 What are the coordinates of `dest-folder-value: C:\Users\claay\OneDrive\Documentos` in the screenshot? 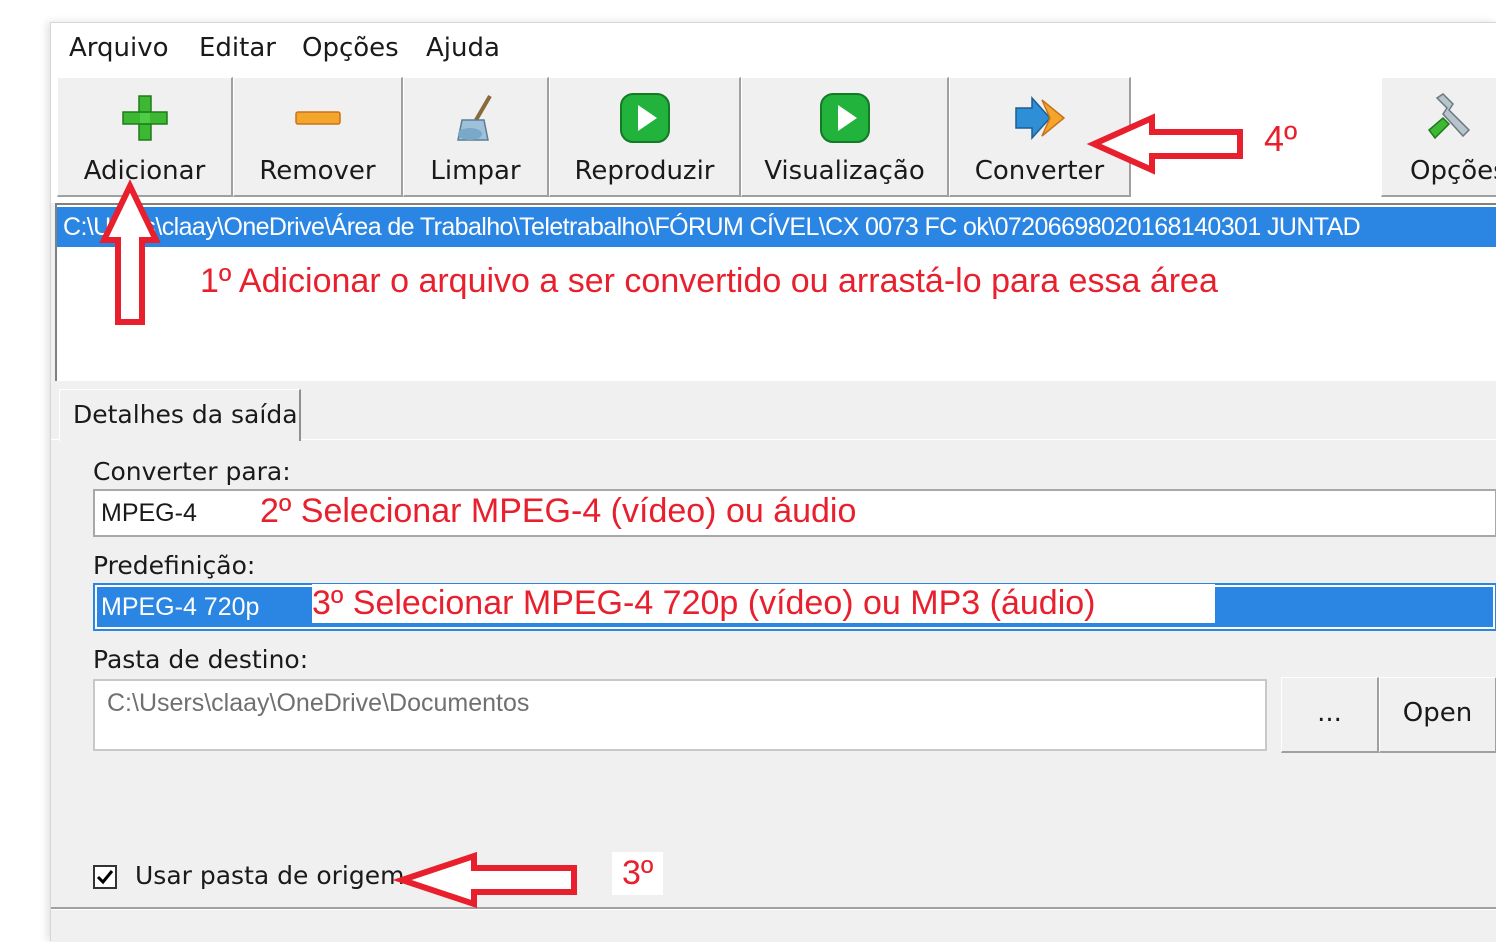 It's located at (318, 703).